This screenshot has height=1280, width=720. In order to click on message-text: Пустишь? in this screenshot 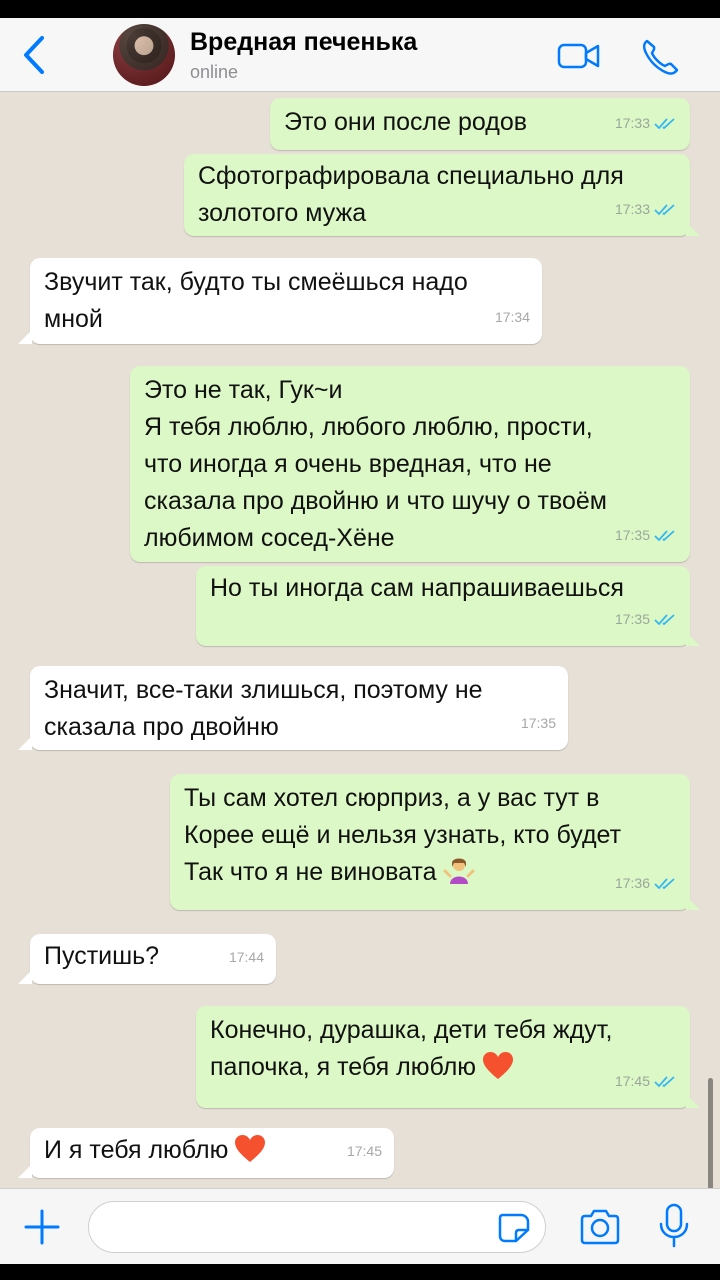, I will do `click(102, 956)`.